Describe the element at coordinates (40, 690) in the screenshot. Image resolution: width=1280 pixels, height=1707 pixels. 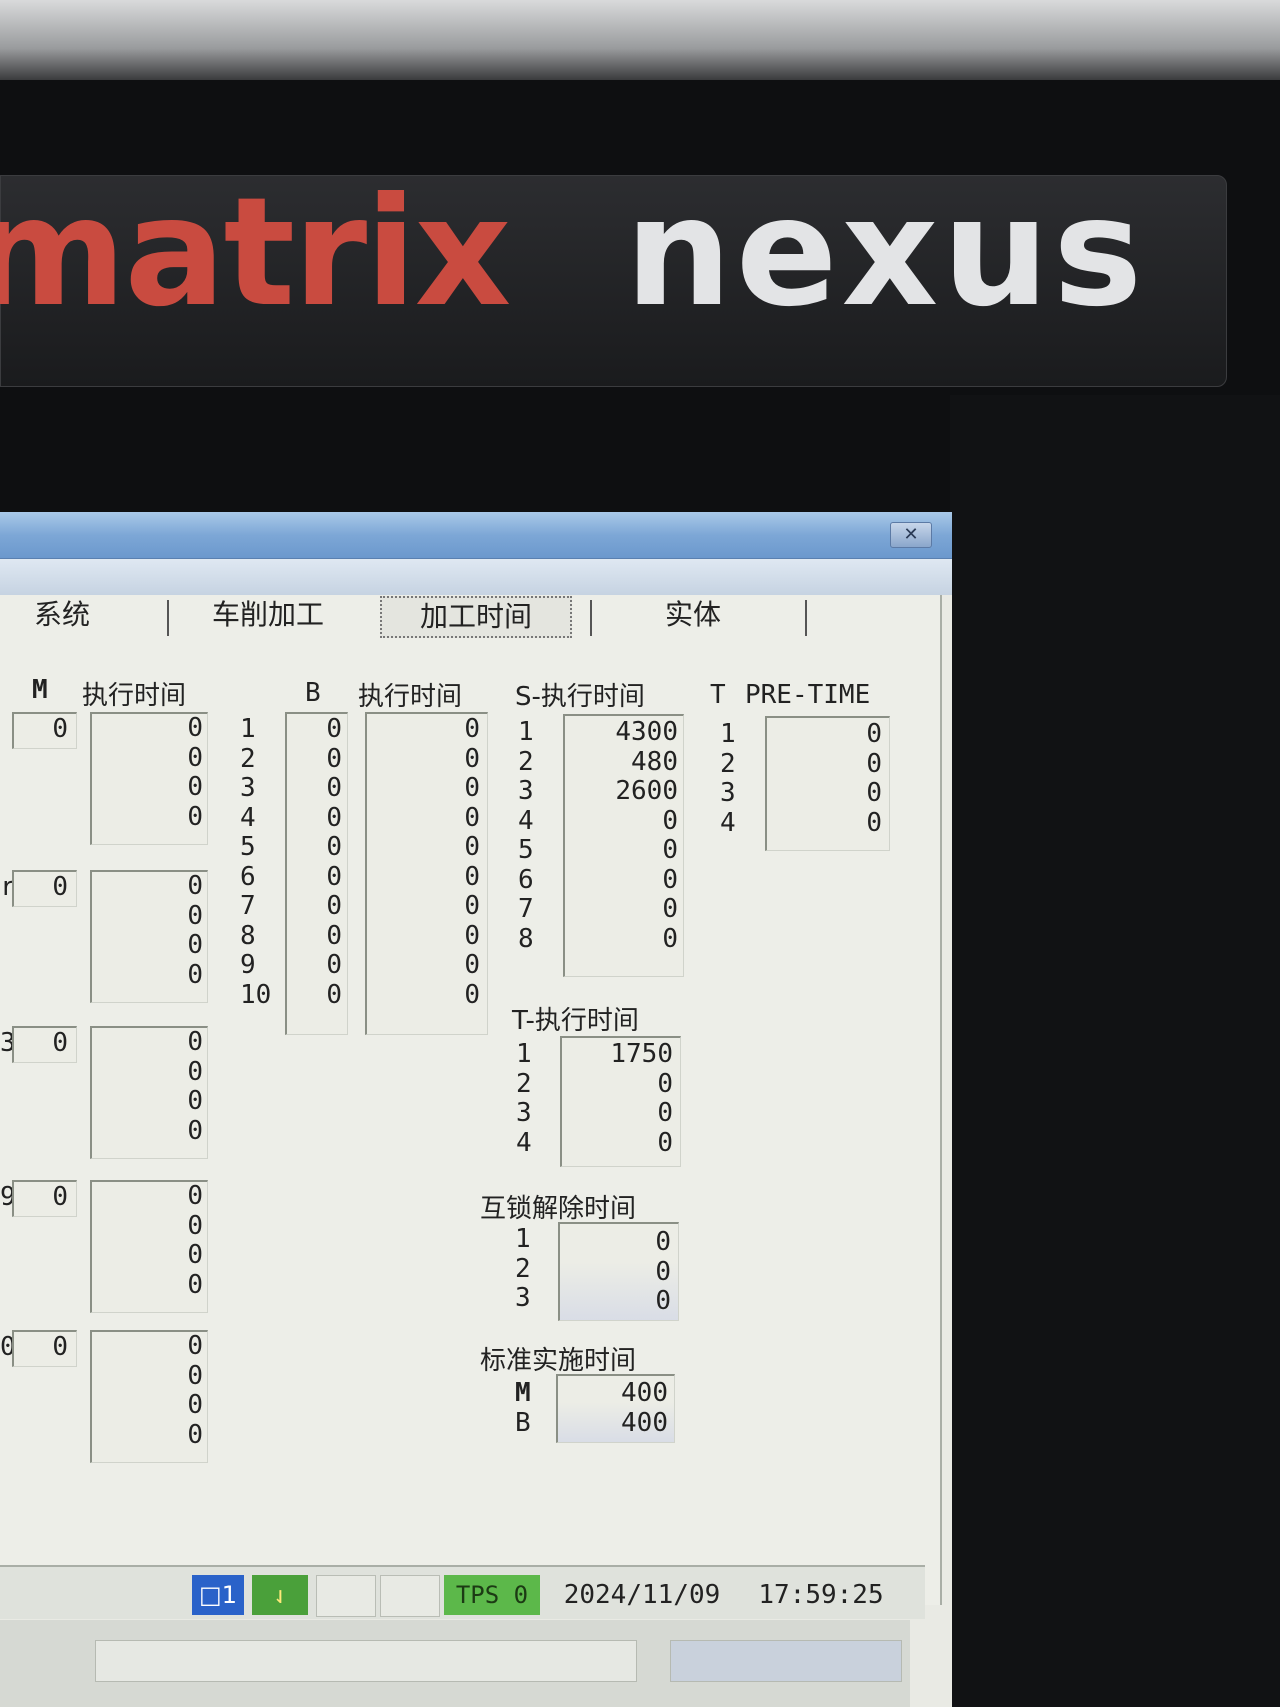
I see `m-header: M` at that location.